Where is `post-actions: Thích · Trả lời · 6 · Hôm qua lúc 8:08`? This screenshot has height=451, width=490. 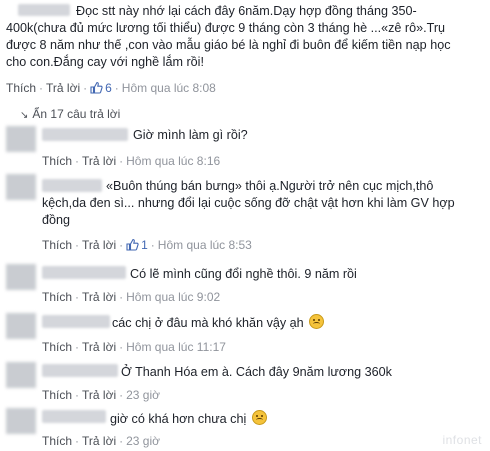 post-actions: Thích · Trả lời · 6 · Hôm qua lúc 8:08 is located at coordinates (111, 88).